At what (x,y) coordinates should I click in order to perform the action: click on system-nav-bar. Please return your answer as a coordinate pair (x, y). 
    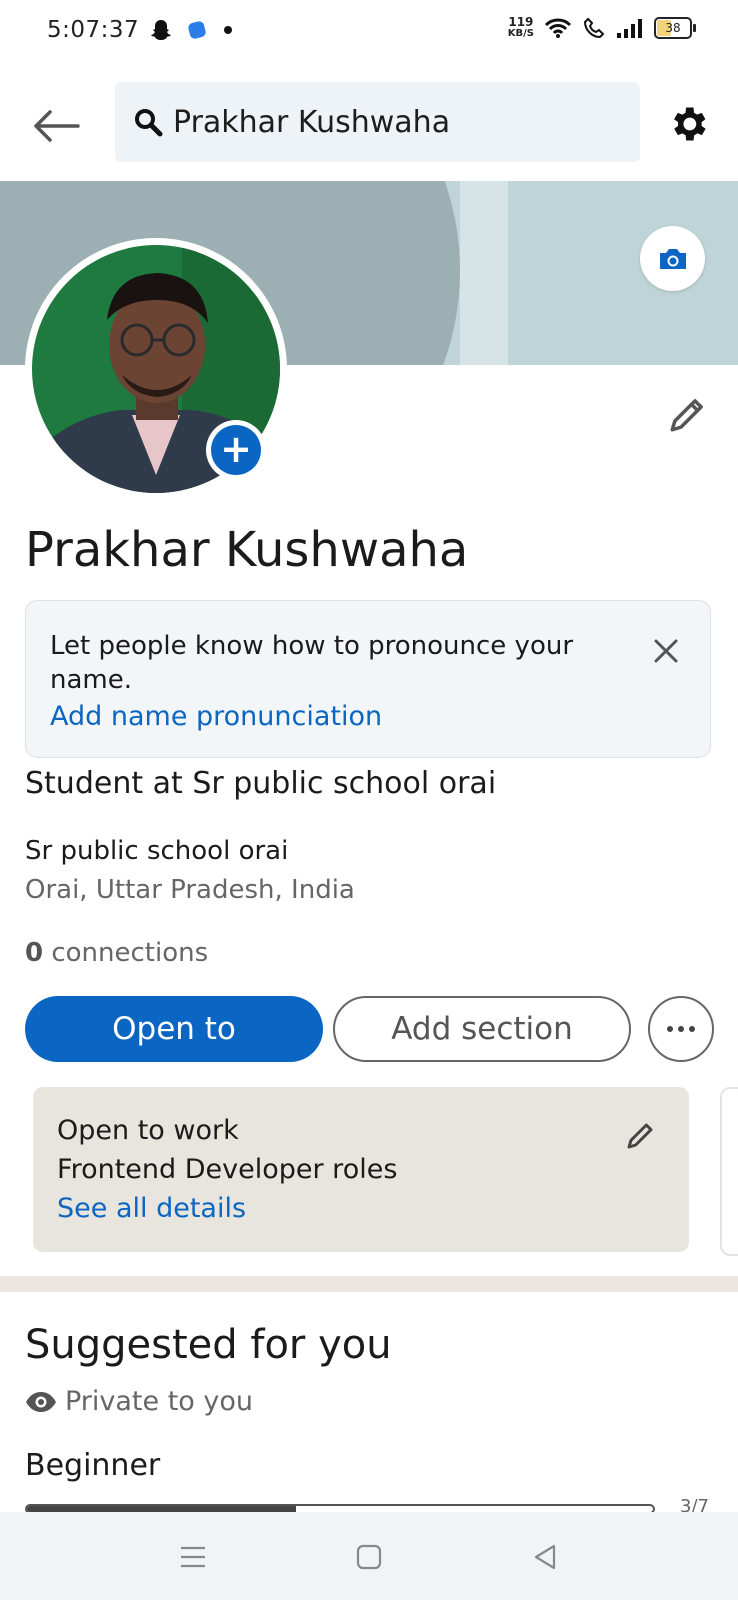
    Looking at the image, I should click on (369, 1556).